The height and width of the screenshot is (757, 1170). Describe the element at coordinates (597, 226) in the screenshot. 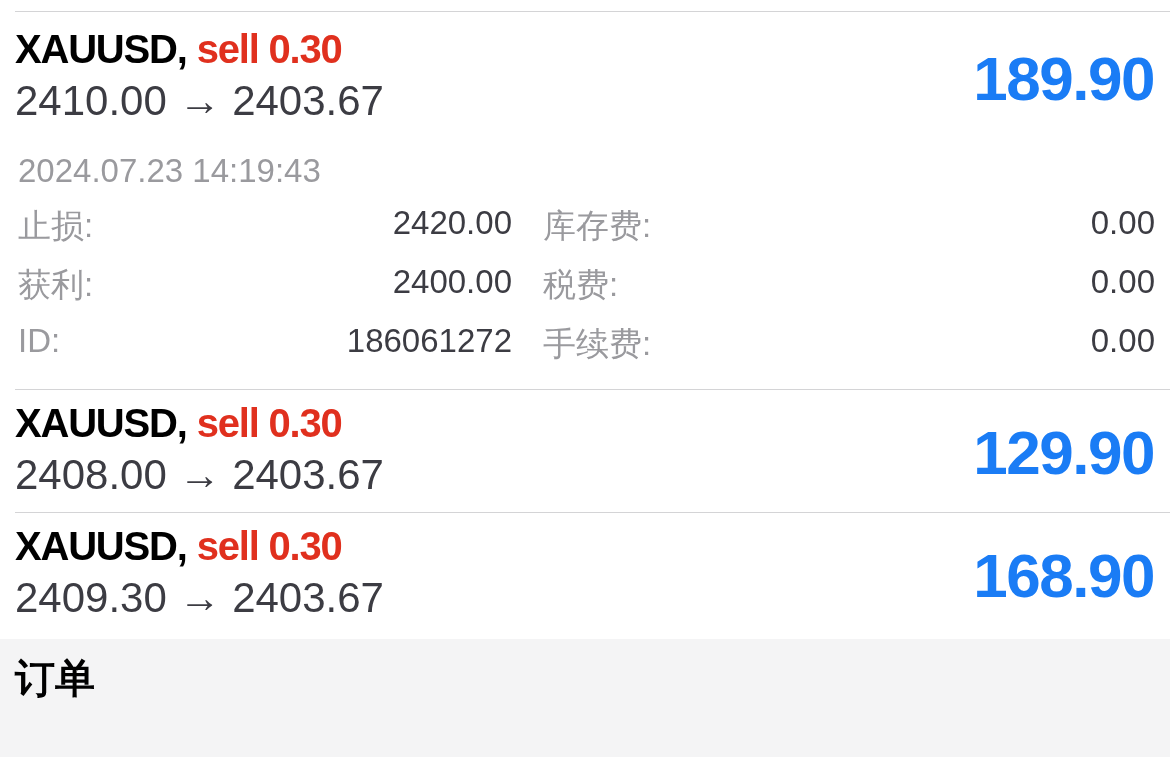

I see `detail-label: 库存费:` at that location.